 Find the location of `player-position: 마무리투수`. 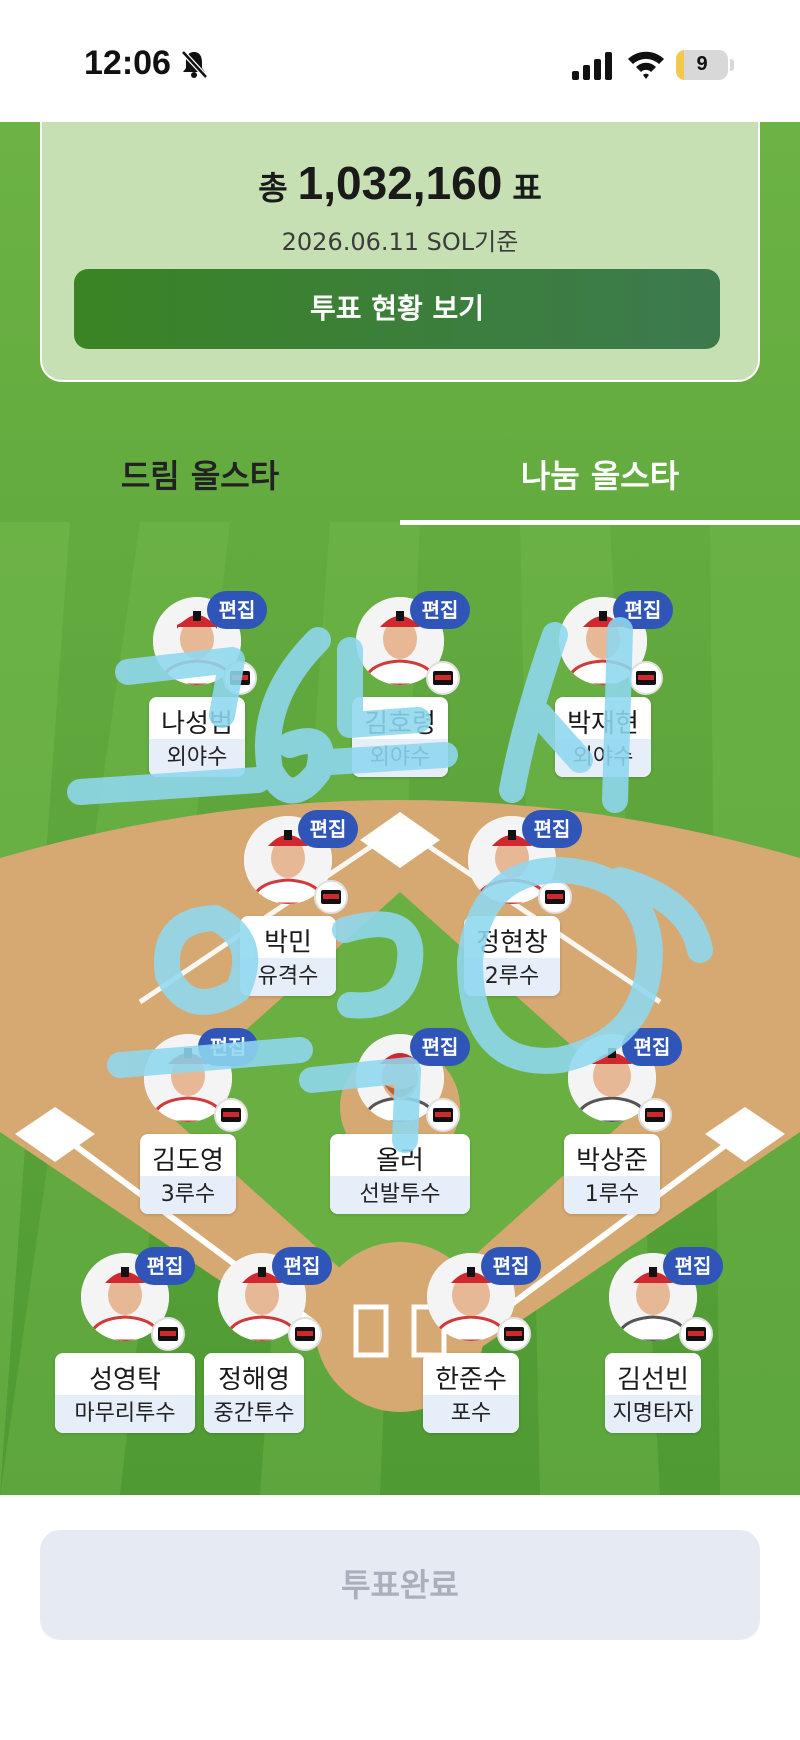

player-position: 마무리투수 is located at coordinates (125, 1414).